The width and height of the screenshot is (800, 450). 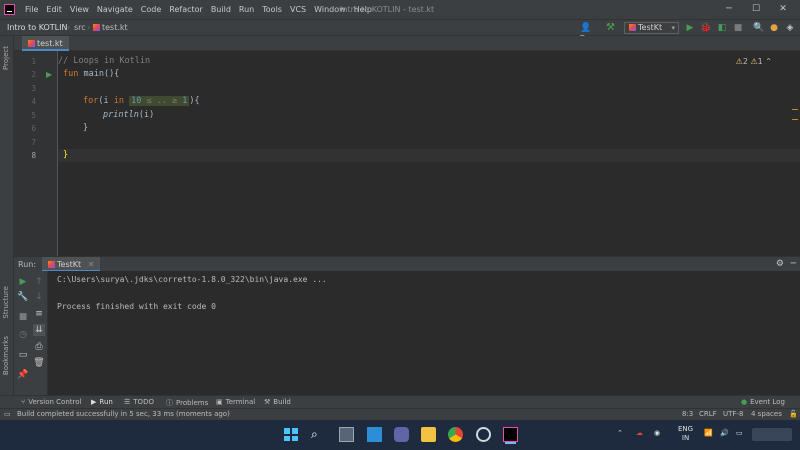 I want to click on rerun-icon: ▶, so click(x=23, y=282).